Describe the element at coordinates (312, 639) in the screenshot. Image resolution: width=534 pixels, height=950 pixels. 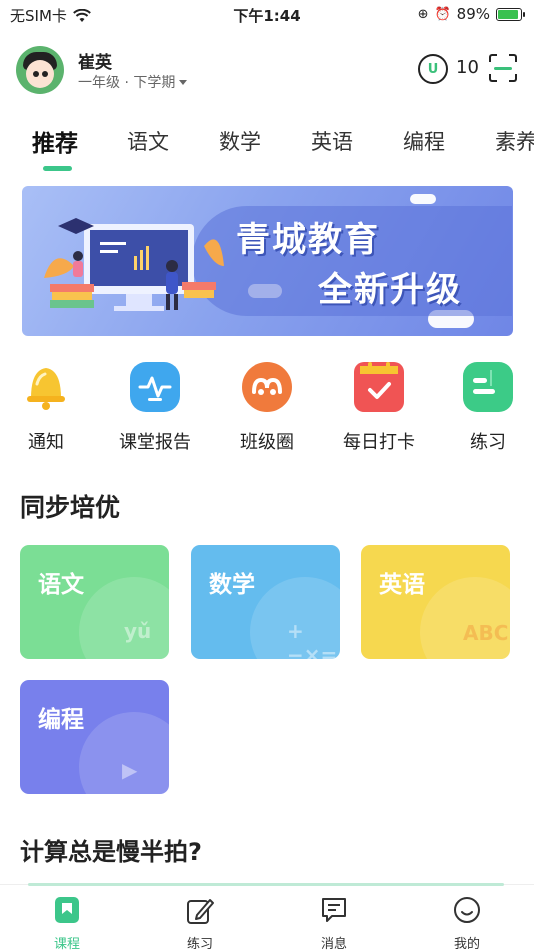
I see `card-deco: +−×=` at that location.